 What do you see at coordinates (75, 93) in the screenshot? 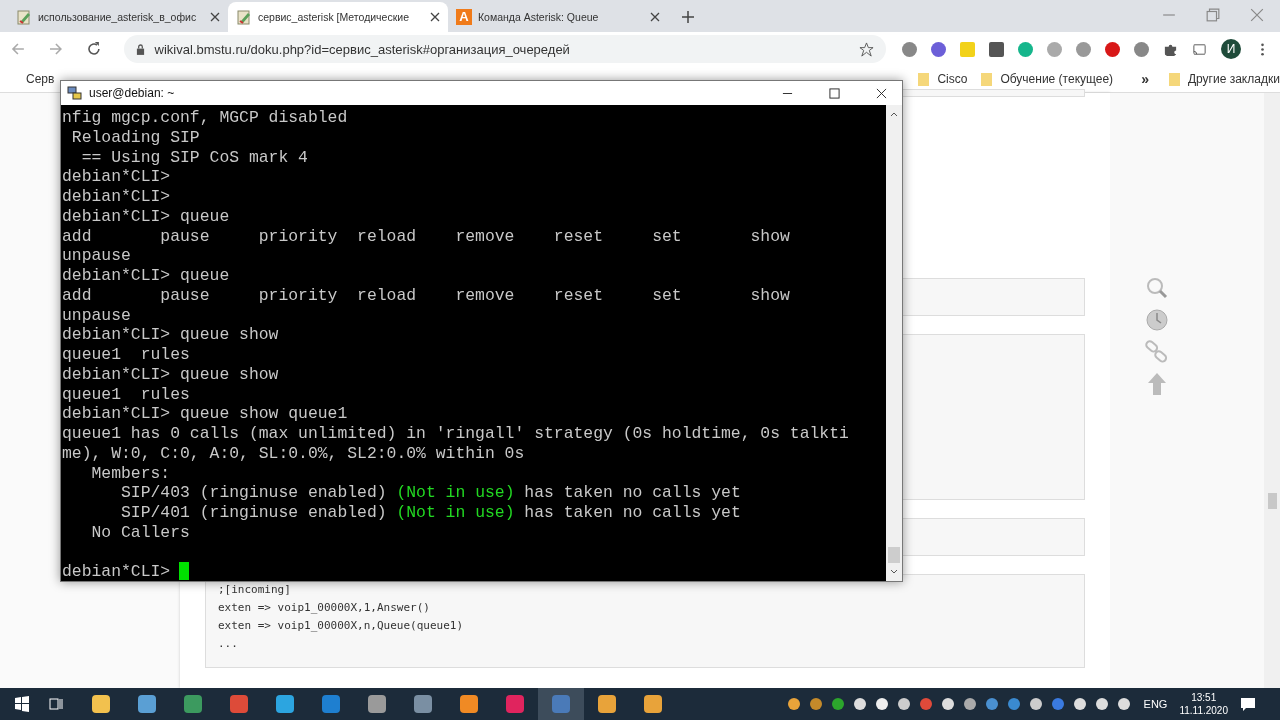
I see `computers-icon` at bounding box center [75, 93].